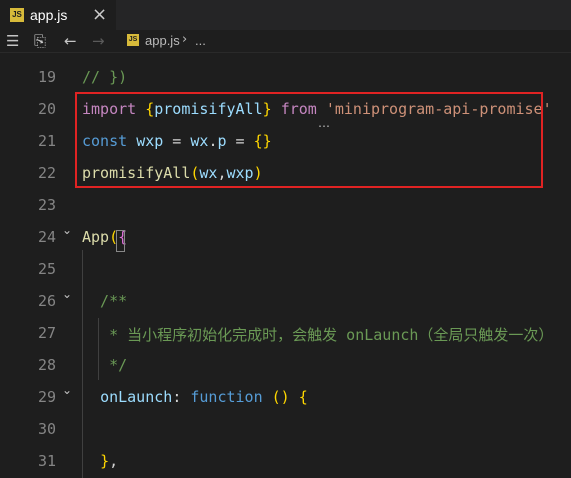 The image size is (571, 478). Describe the element at coordinates (46, 269) in the screenshot. I see `line-number: 25` at that location.